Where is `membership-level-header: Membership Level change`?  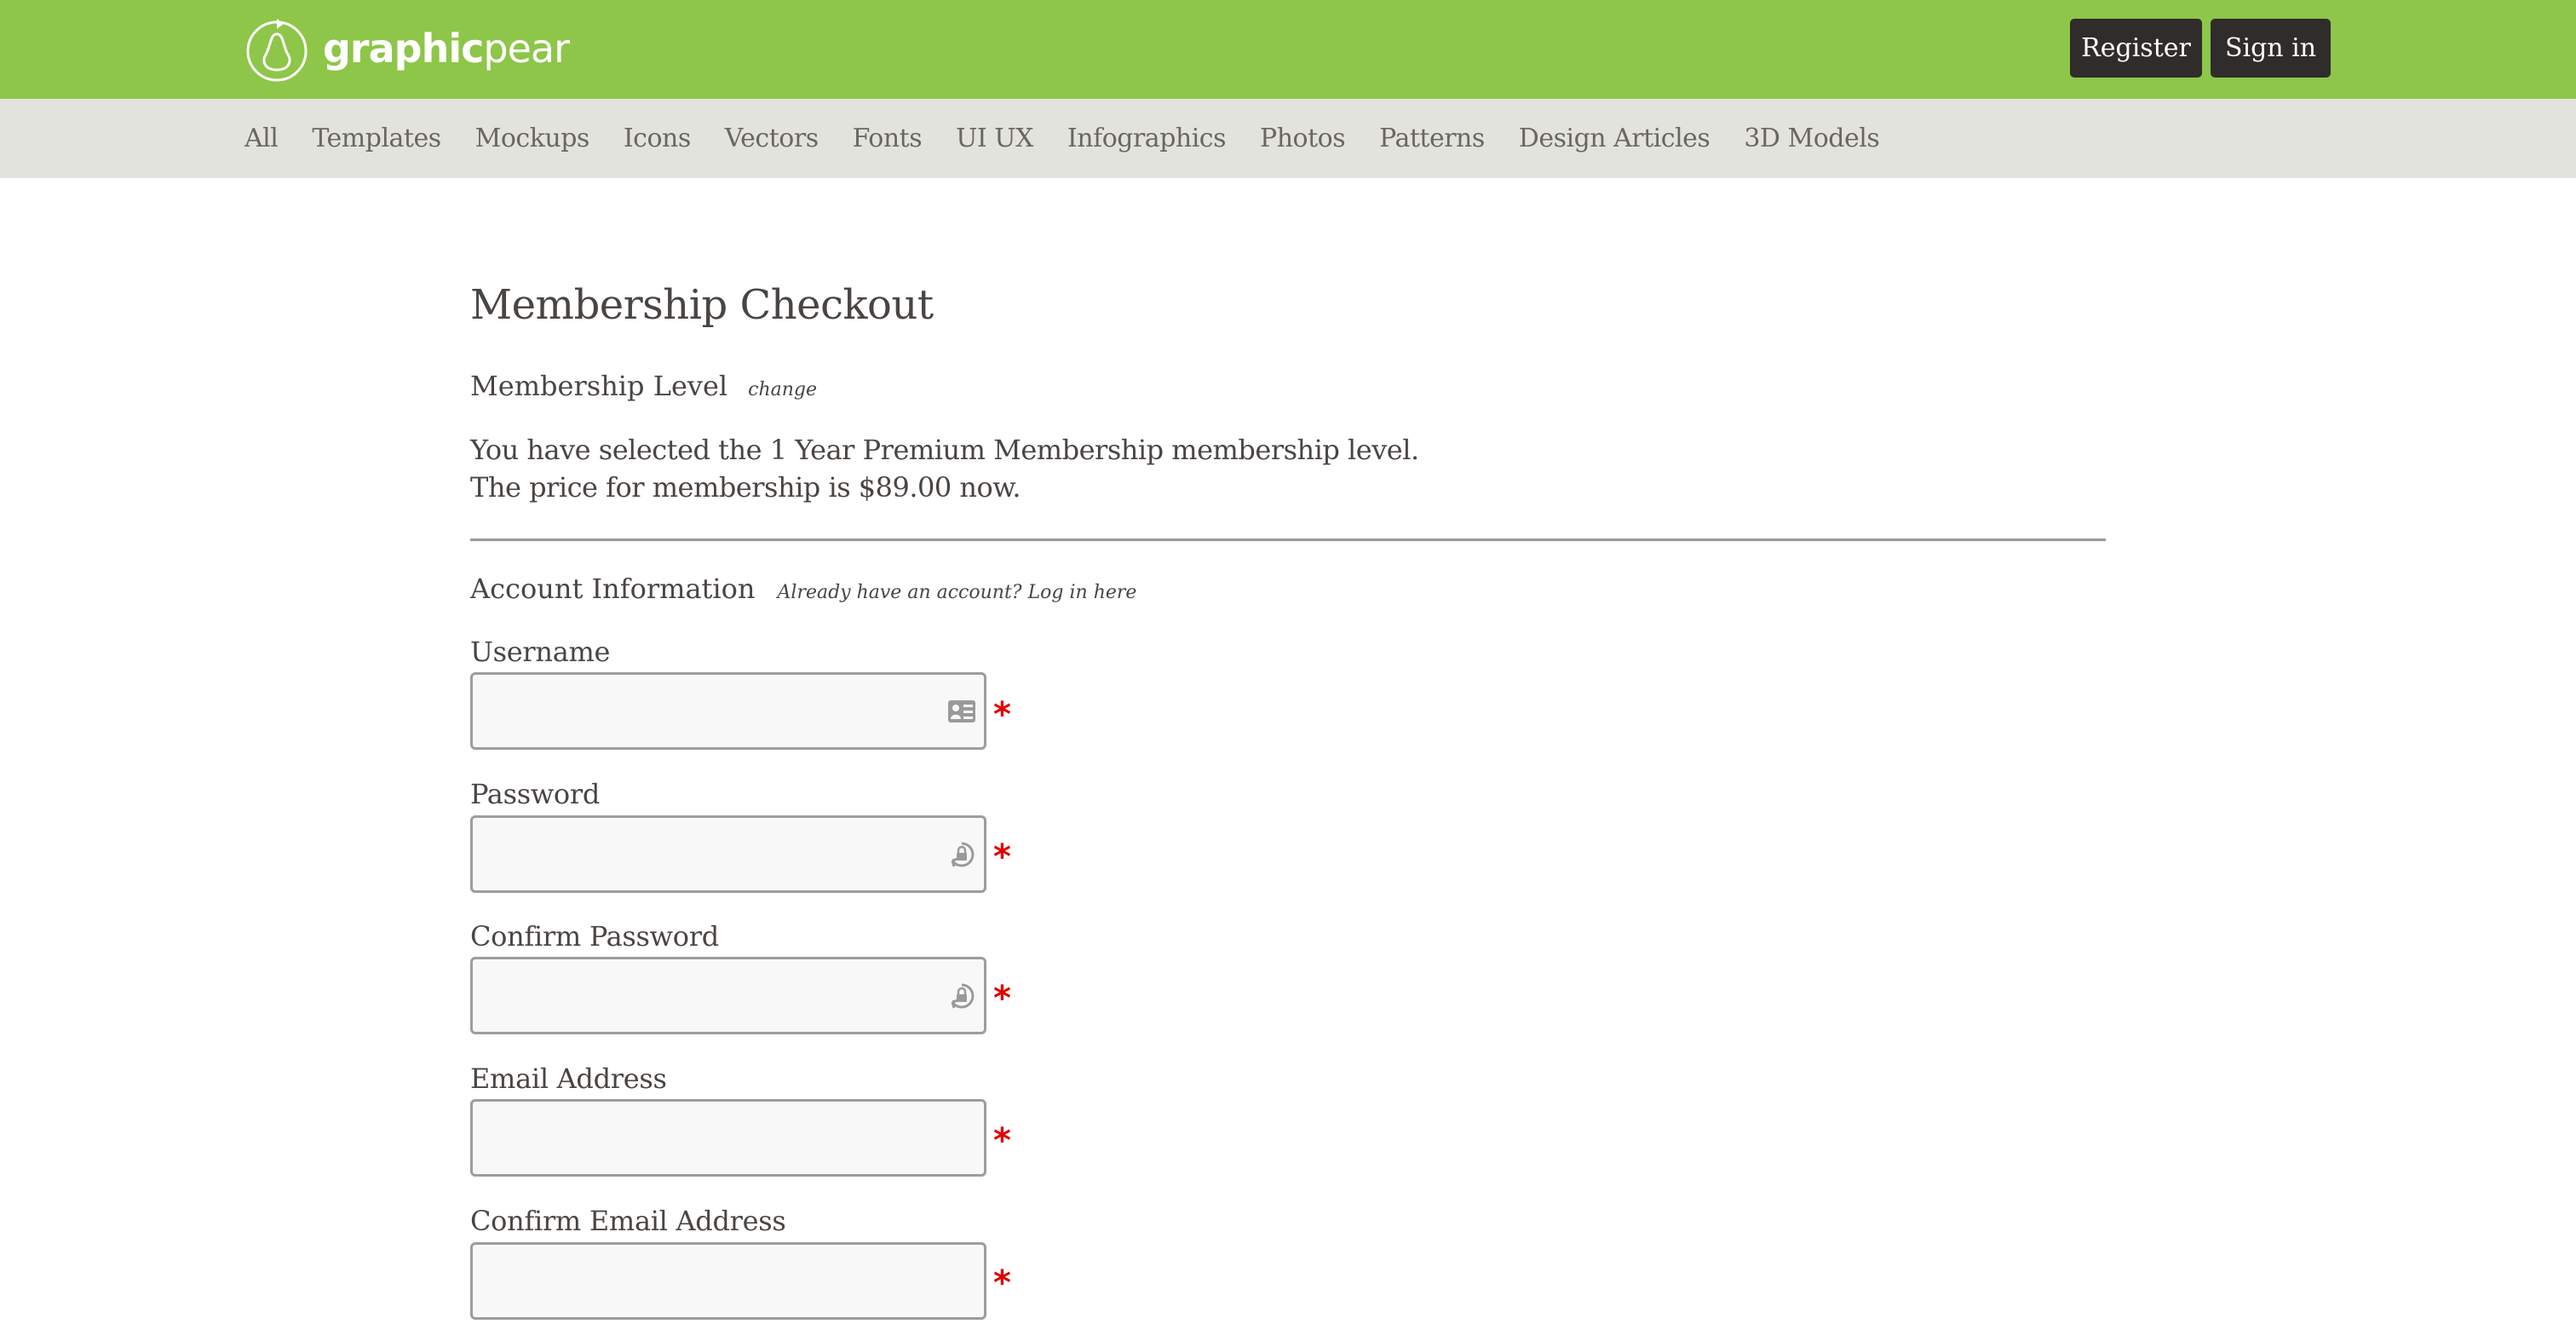 membership-level-header: Membership Level change is located at coordinates (644, 386).